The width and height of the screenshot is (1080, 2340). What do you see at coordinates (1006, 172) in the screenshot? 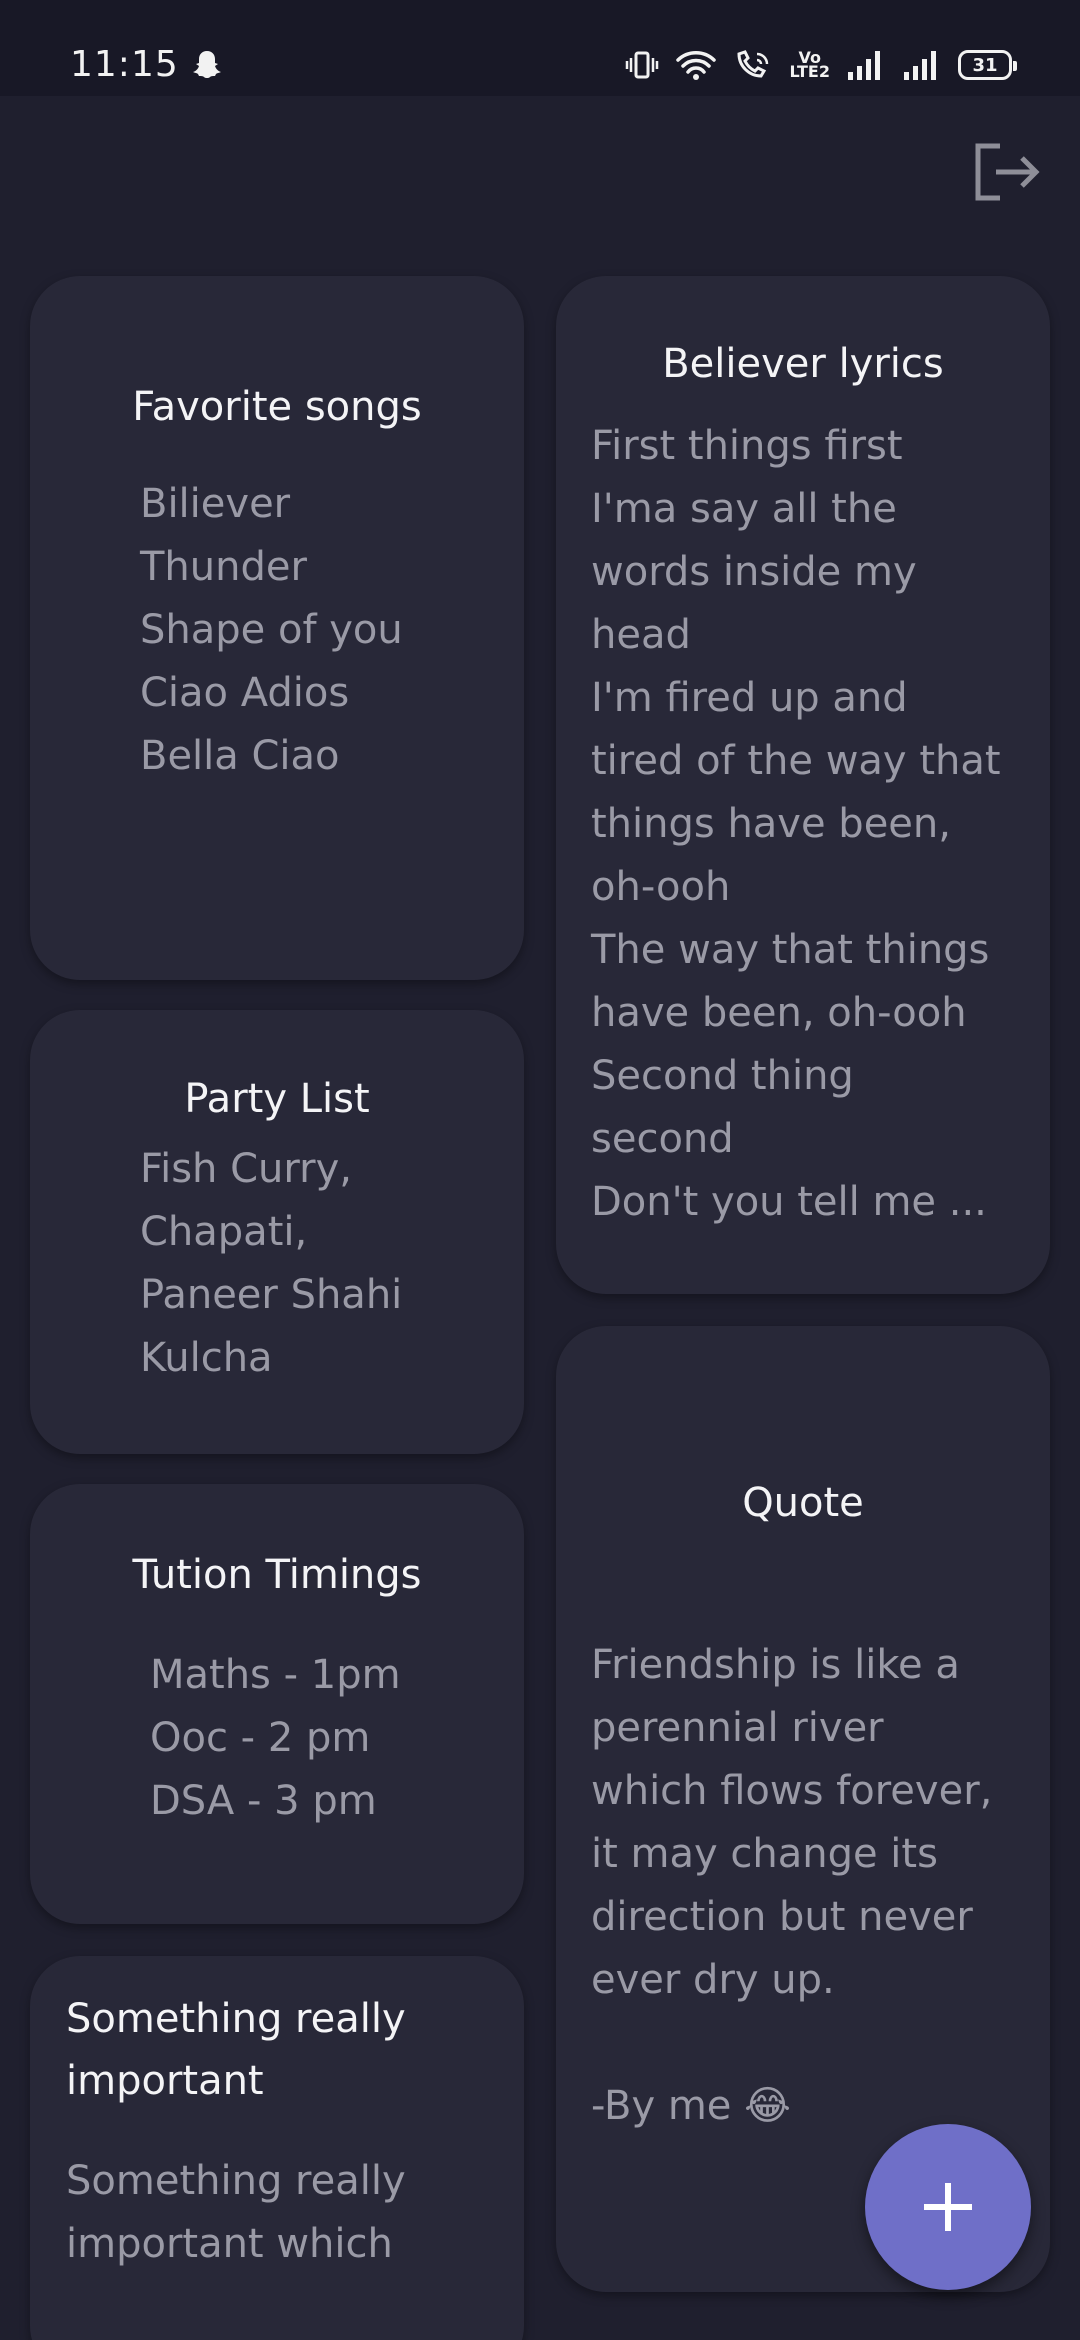
I see `logout-icon` at bounding box center [1006, 172].